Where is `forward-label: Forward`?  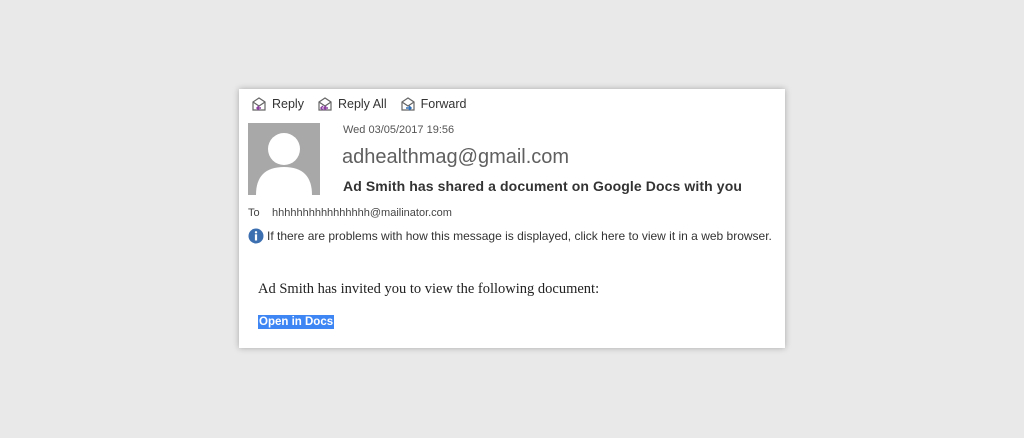 forward-label: Forward is located at coordinates (443, 104).